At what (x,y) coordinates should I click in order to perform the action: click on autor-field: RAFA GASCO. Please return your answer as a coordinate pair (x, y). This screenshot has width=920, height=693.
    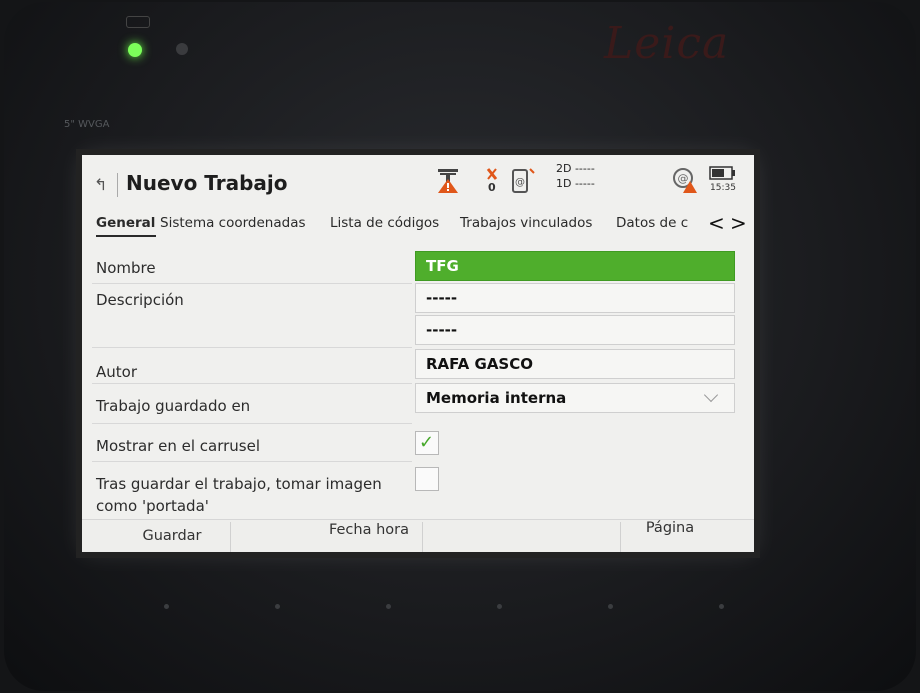
    Looking at the image, I should click on (575, 364).